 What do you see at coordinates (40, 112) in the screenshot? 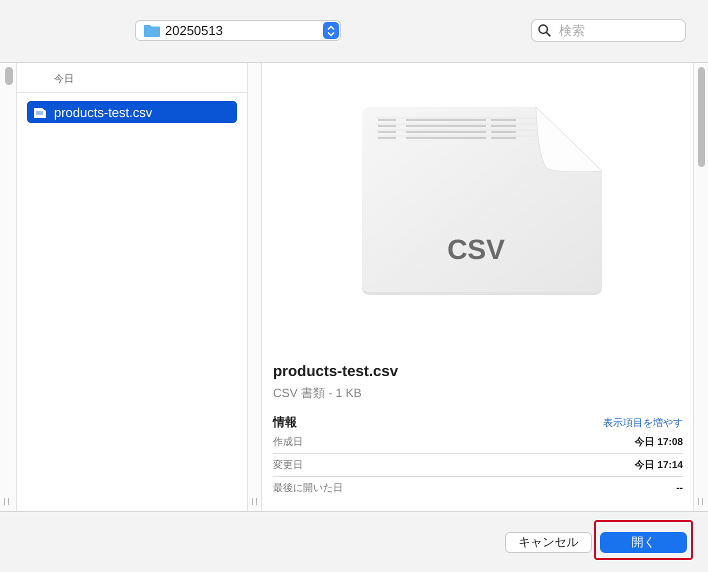
I see `document-icon` at bounding box center [40, 112].